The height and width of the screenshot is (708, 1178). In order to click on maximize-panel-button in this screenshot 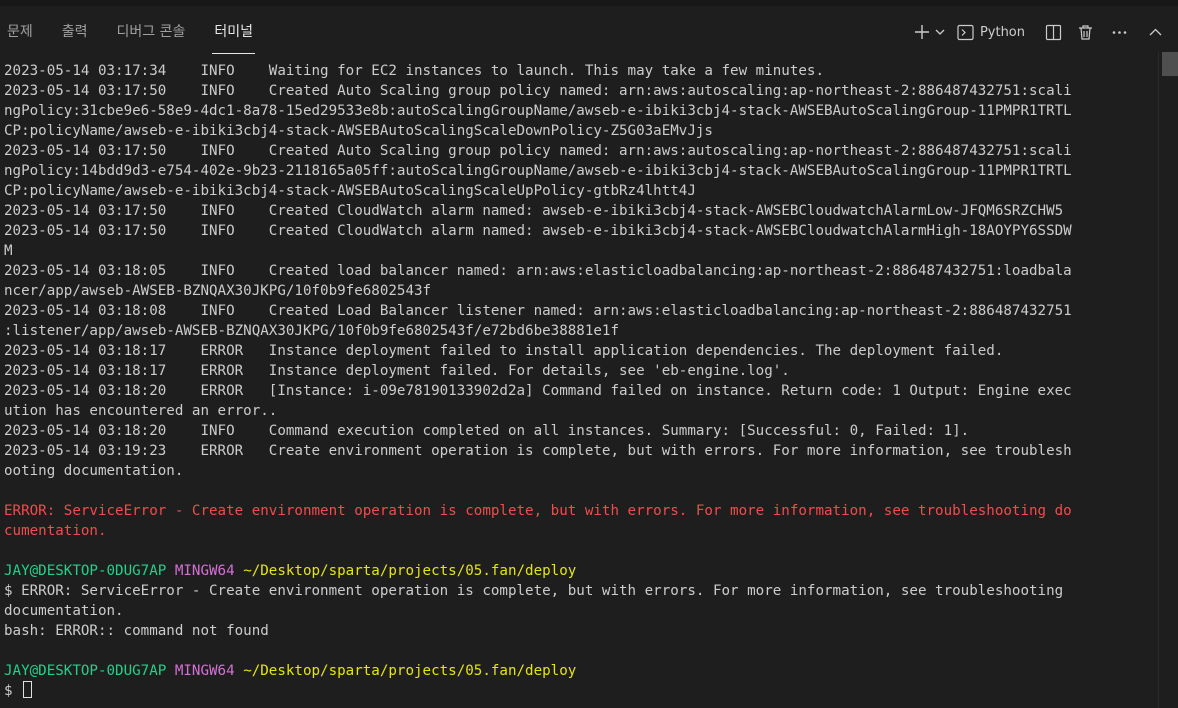, I will do `click(1155, 32)`.